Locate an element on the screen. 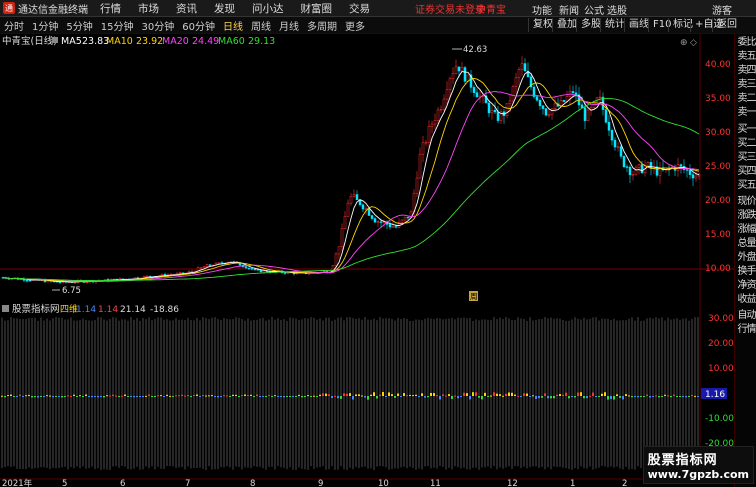 This screenshot has width=756, height=487. period-60min: 60分钟 is located at coordinates (198, 25).